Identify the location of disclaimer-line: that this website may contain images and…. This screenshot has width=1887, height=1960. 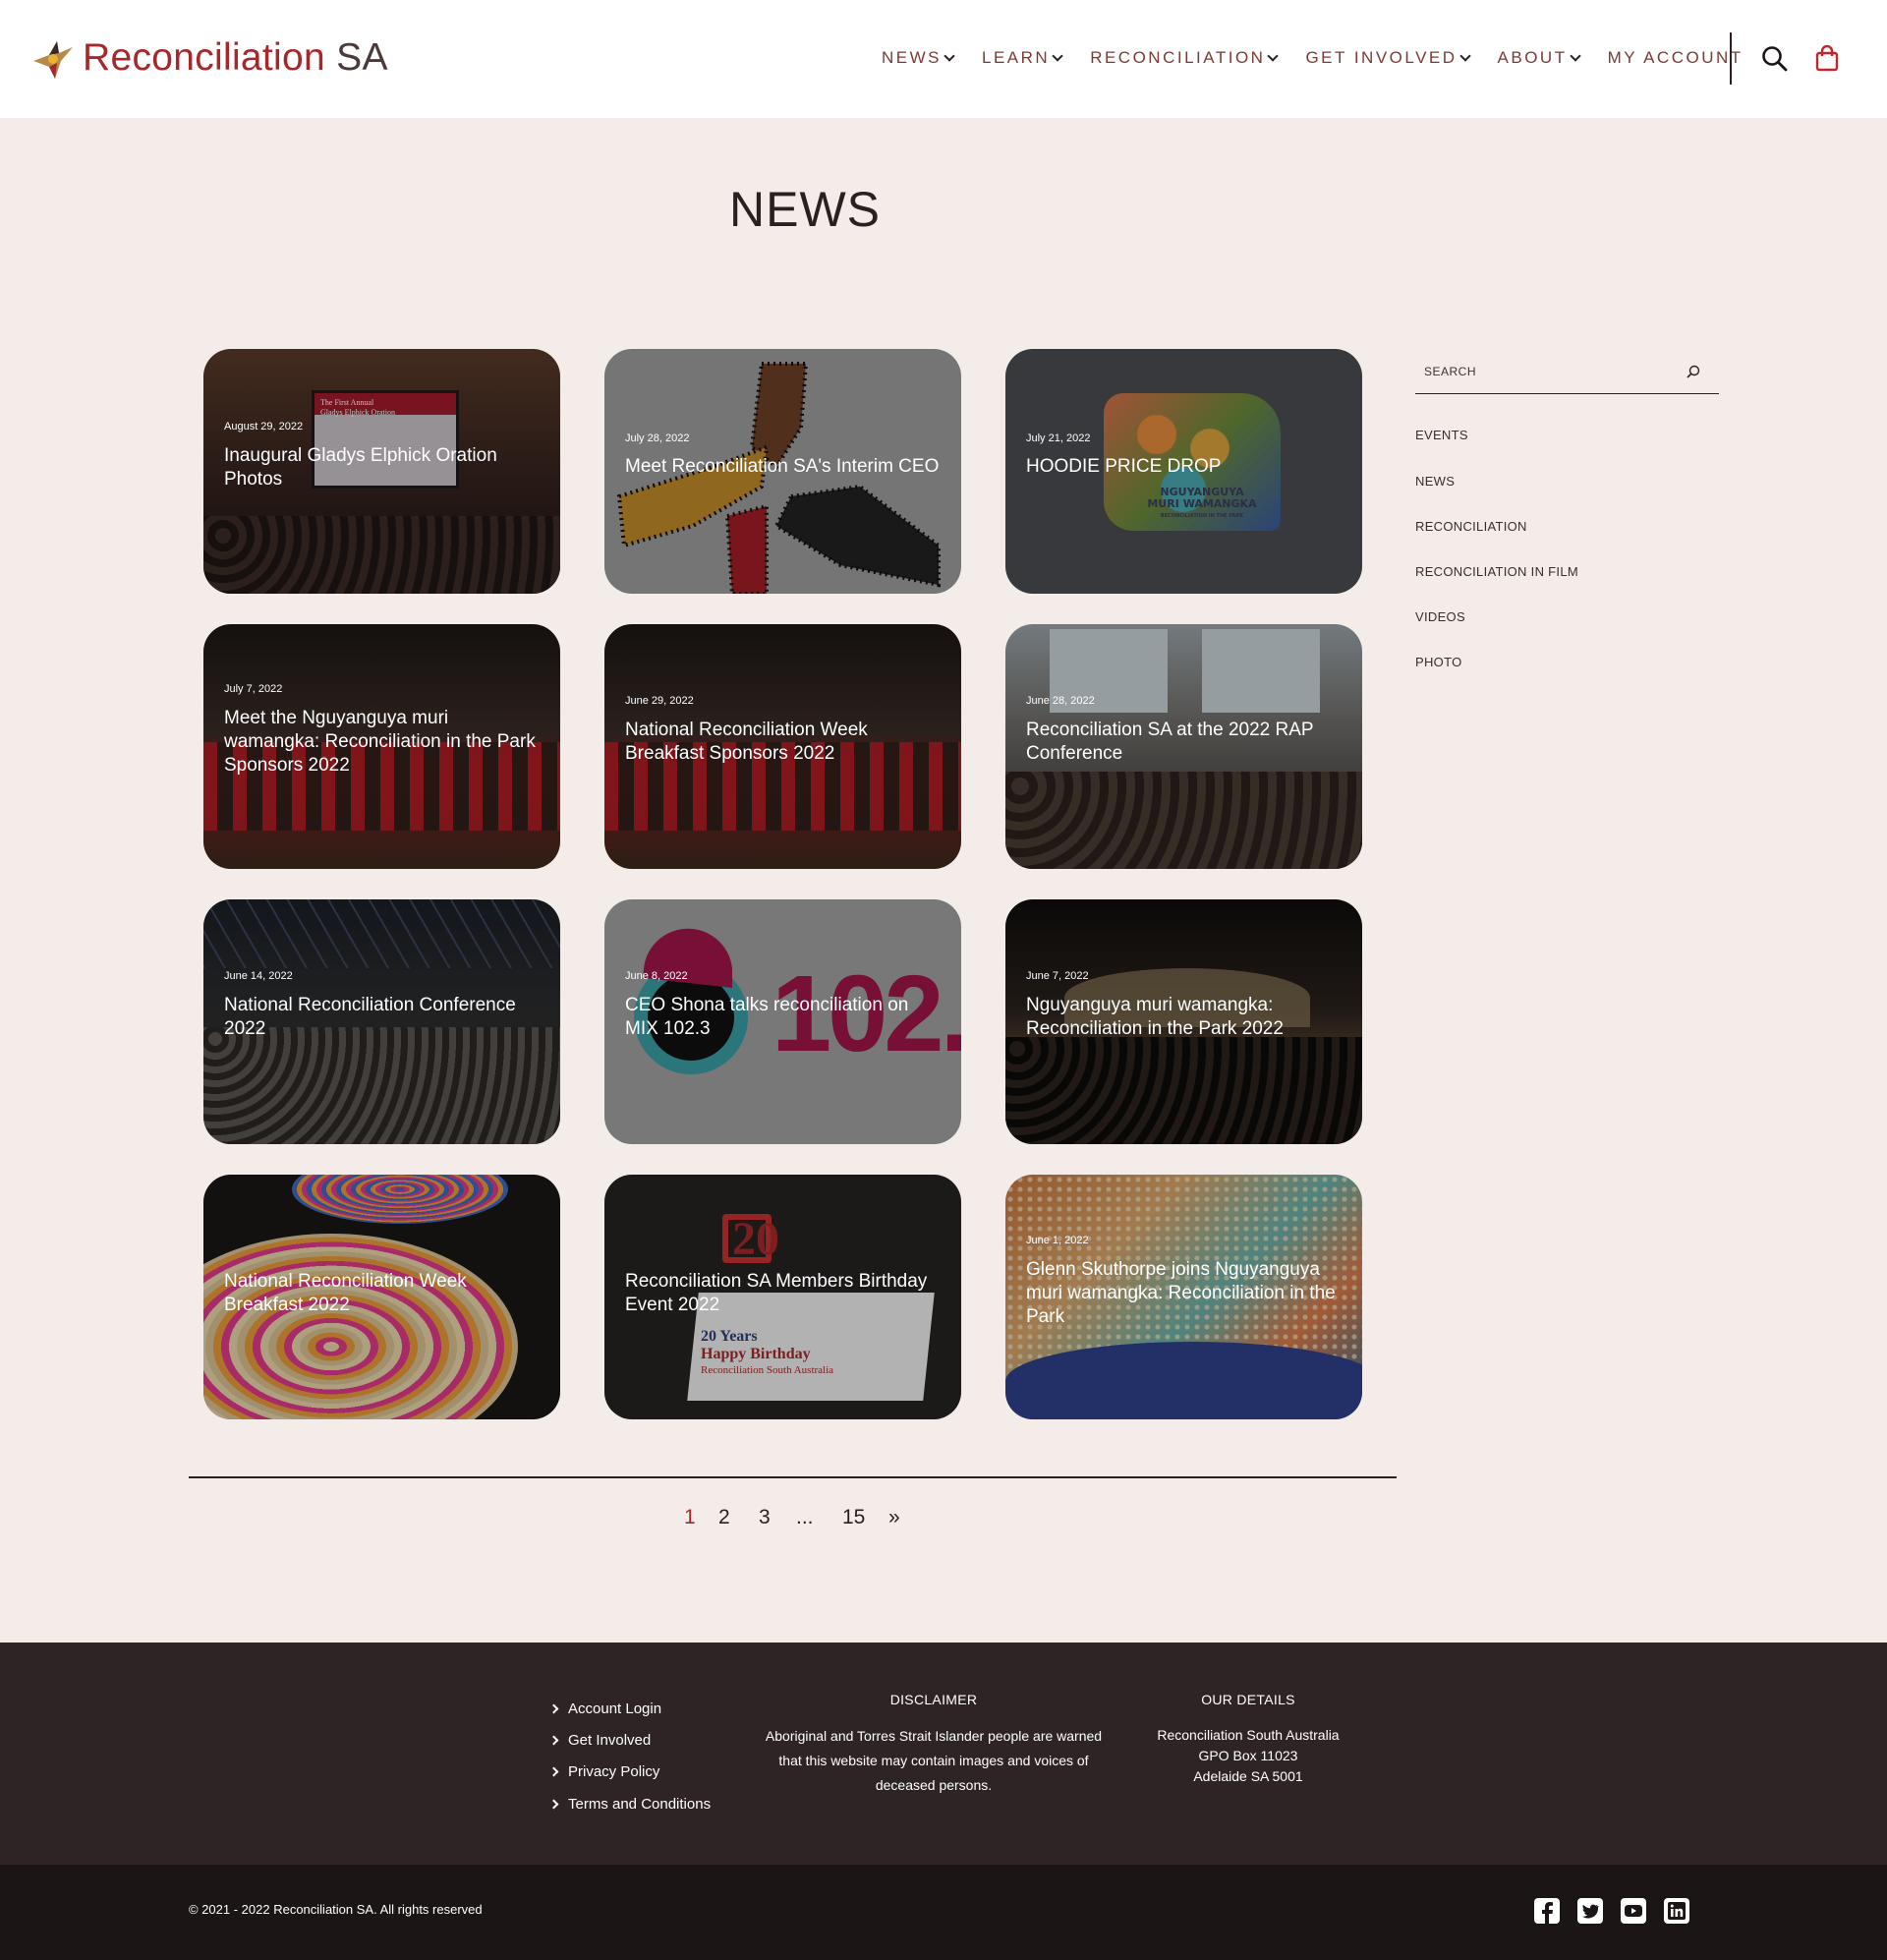
(933, 1761).